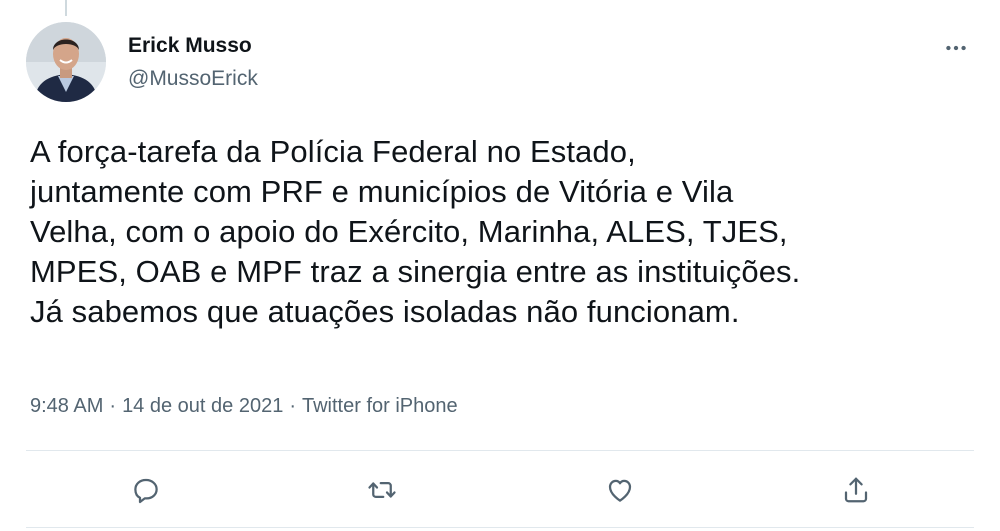 The width and height of the screenshot is (1000, 531). I want to click on heart-icon, so click(620, 490).